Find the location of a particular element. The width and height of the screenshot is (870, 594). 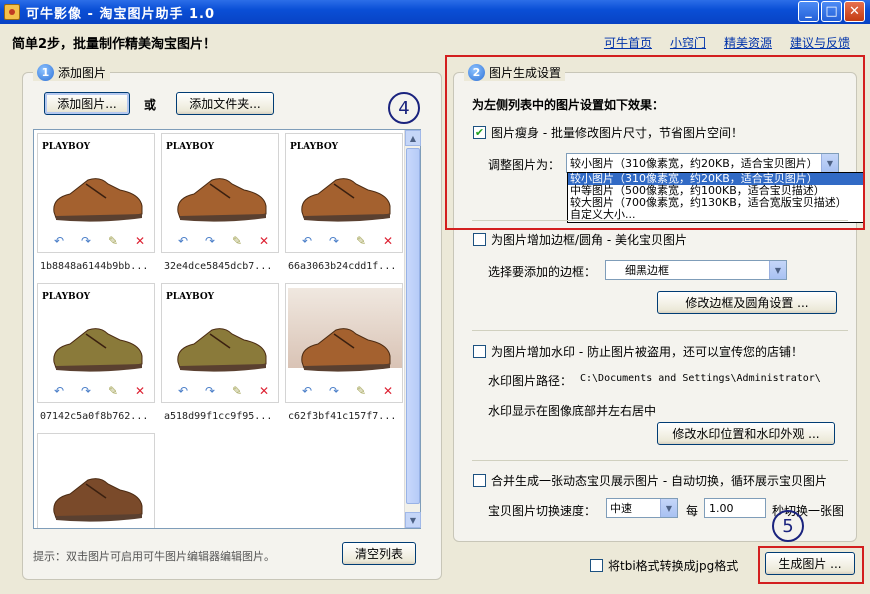

thumbnail-2: PLAYBOY ↶ ↷ ✎ ✕ is located at coordinates (220, 193).